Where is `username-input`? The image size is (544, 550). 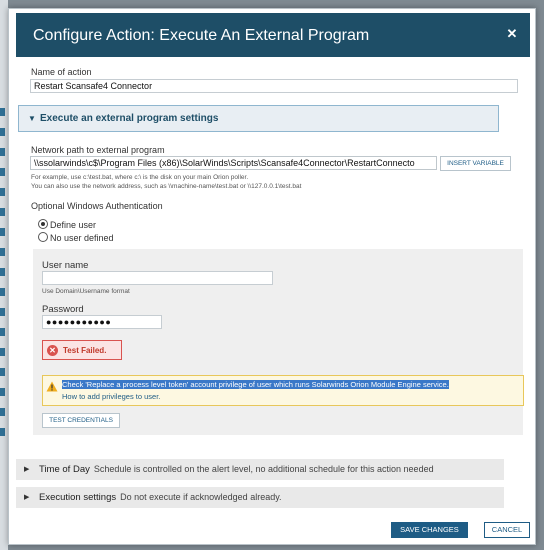 username-input is located at coordinates (157, 278).